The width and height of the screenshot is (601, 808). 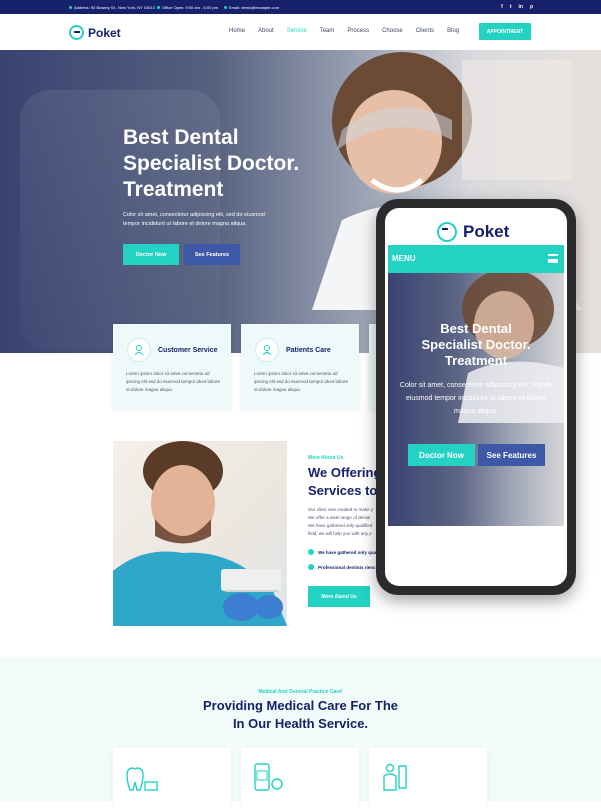 What do you see at coordinates (237, 31) in the screenshot?
I see `nav-home: Home` at bounding box center [237, 31].